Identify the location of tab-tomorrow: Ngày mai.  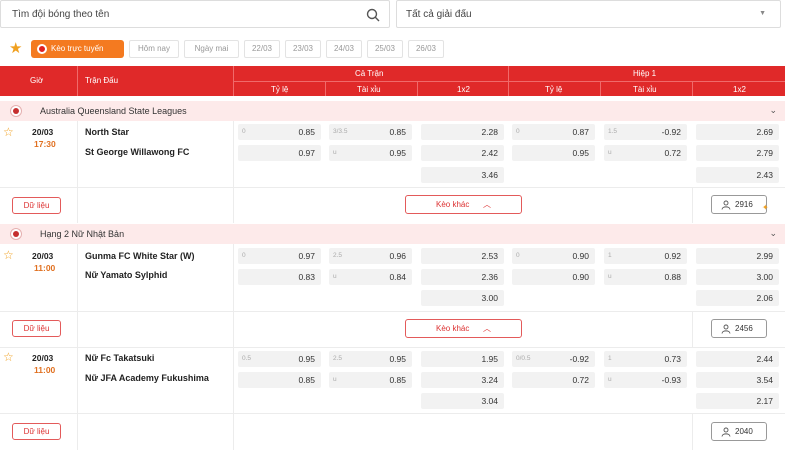
(211, 49).